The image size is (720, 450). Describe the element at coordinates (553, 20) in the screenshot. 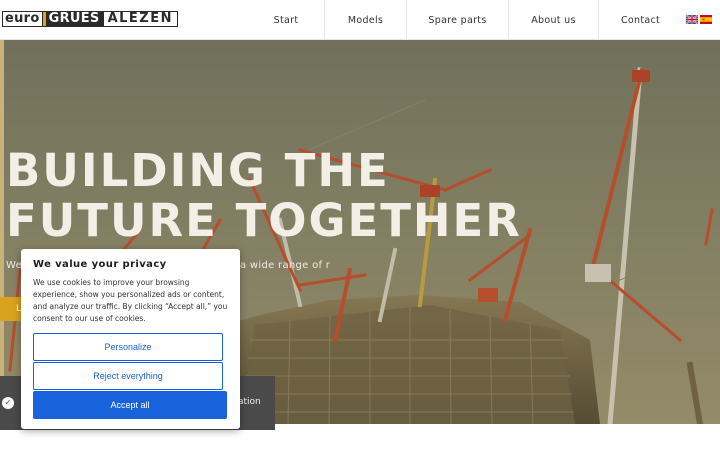

I see `nav-about-us: About us` at that location.